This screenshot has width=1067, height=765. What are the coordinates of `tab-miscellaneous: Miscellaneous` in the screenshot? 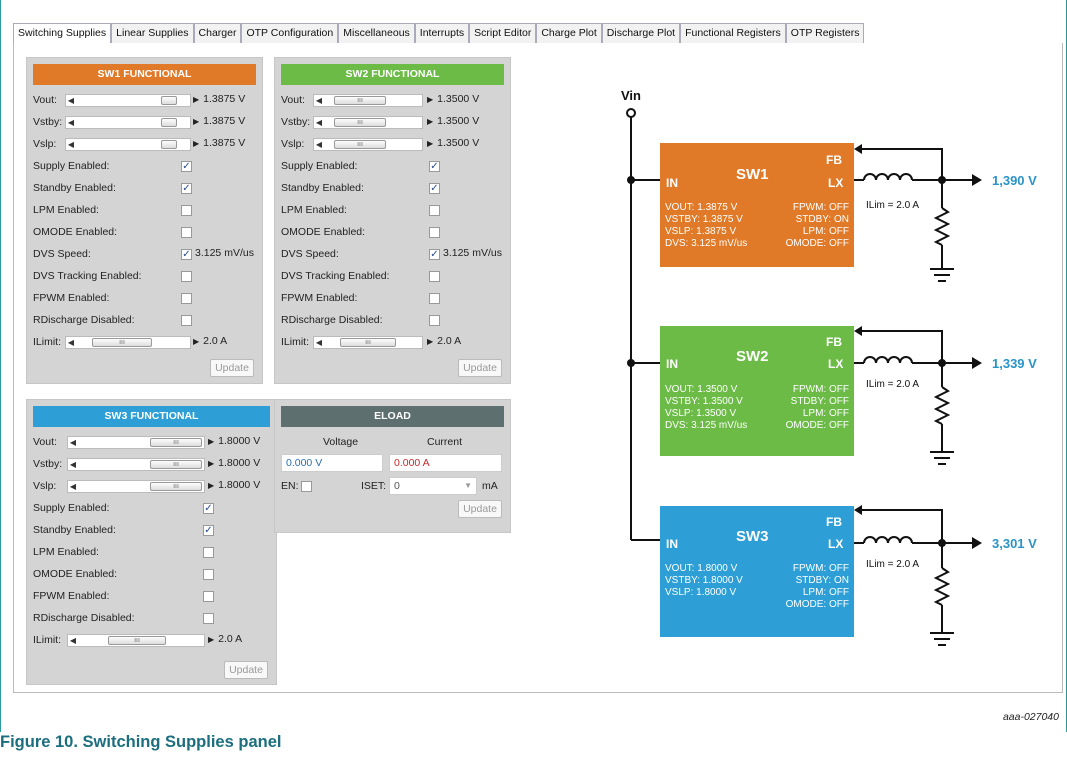 It's located at (376, 33).